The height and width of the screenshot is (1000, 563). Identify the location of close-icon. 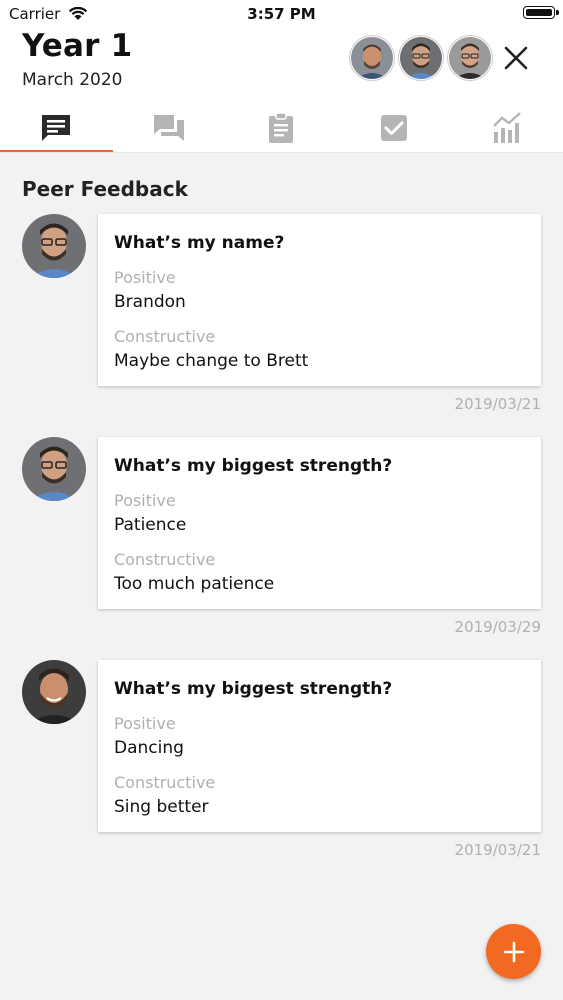
(516, 58).